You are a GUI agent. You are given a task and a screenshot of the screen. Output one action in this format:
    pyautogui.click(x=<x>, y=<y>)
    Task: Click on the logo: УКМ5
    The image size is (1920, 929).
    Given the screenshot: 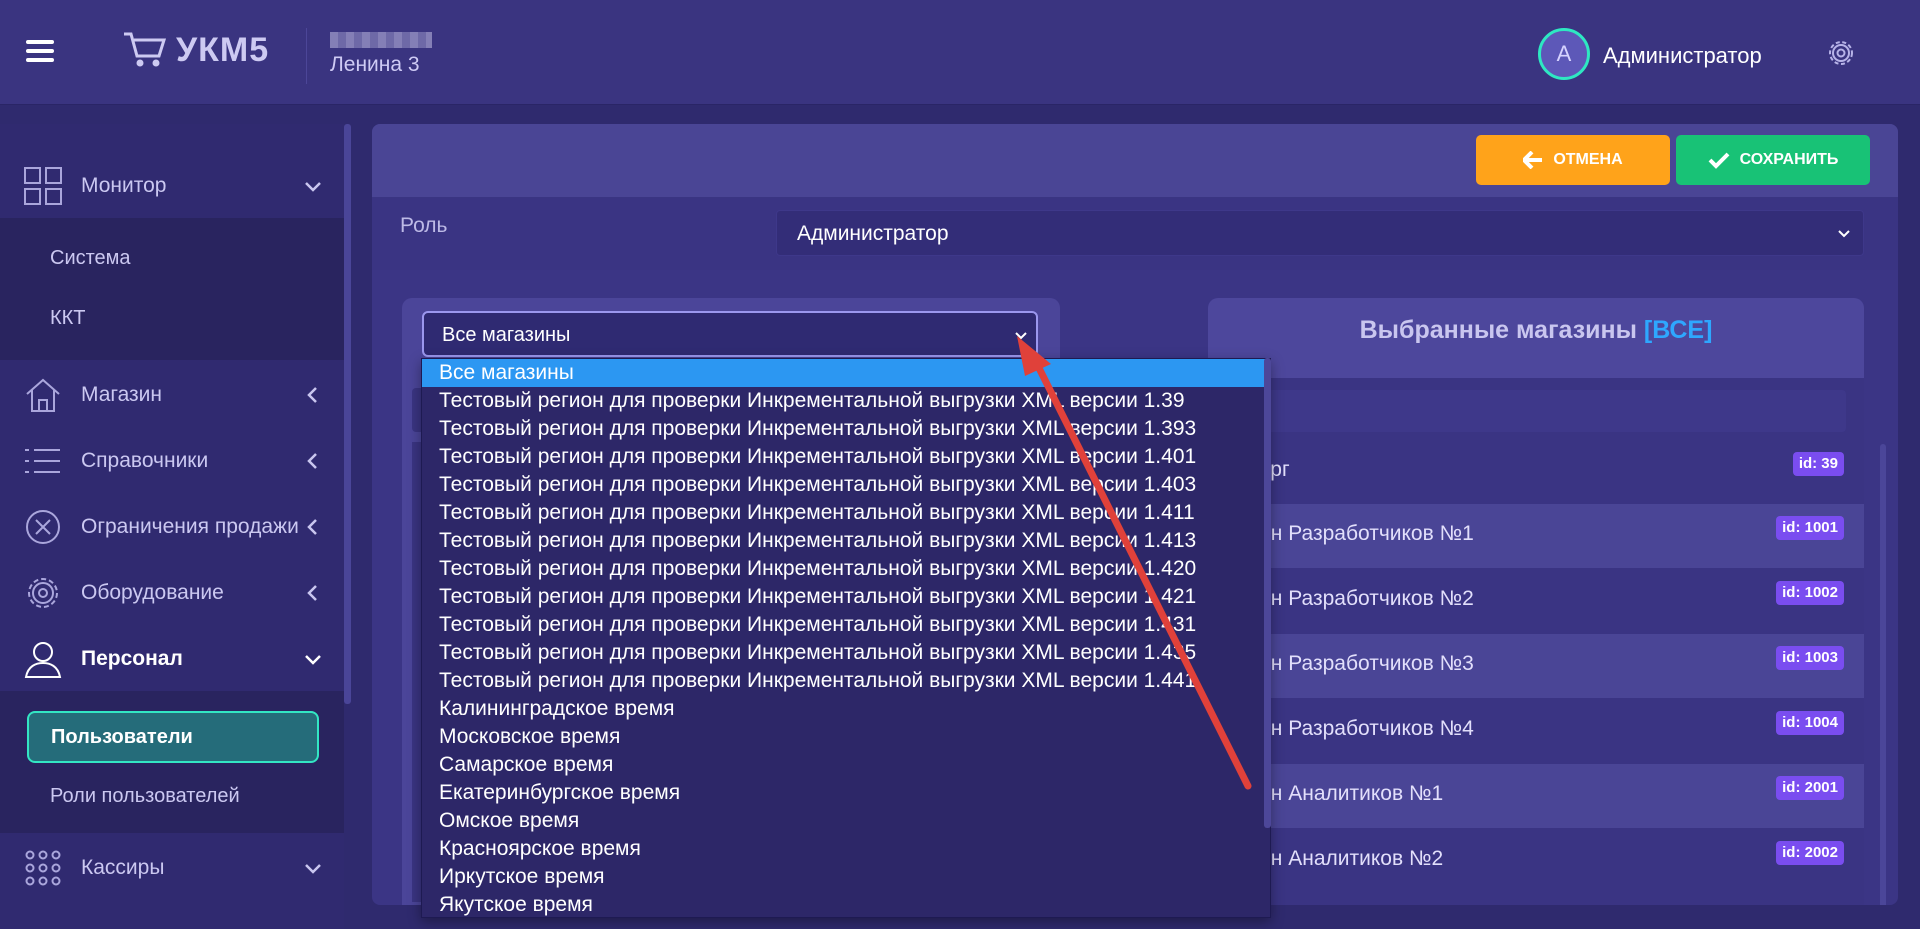 What is the action you would take?
    pyautogui.click(x=195, y=50)
    